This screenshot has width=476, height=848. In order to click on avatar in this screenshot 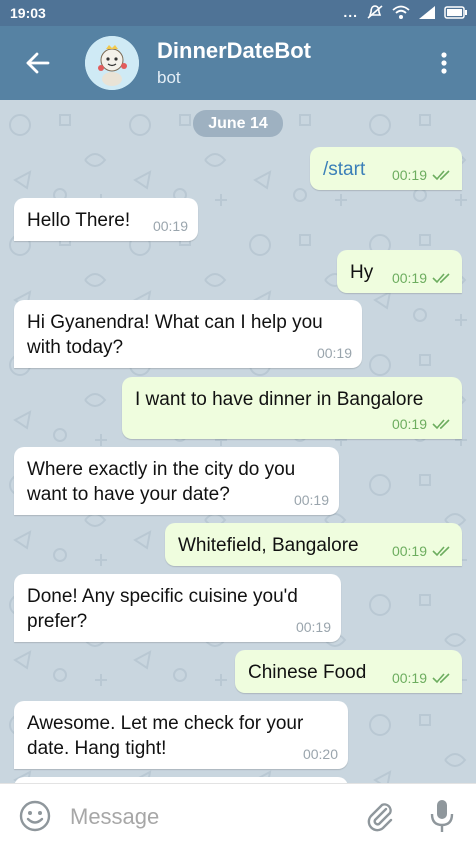, I will do `click(112, 63)`.